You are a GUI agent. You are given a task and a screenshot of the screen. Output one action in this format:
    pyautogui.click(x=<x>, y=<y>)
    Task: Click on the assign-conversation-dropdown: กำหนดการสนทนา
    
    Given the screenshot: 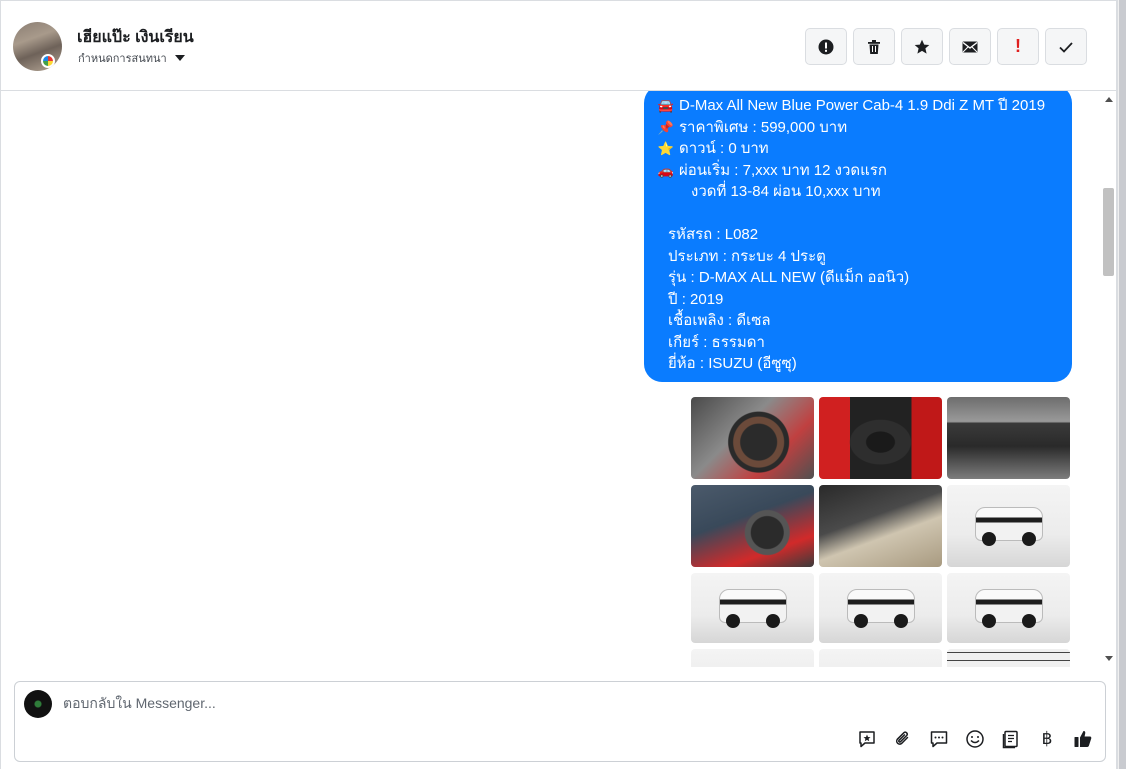 What is the action you would take?
    pyautogui.click(x=131, y=58)
    